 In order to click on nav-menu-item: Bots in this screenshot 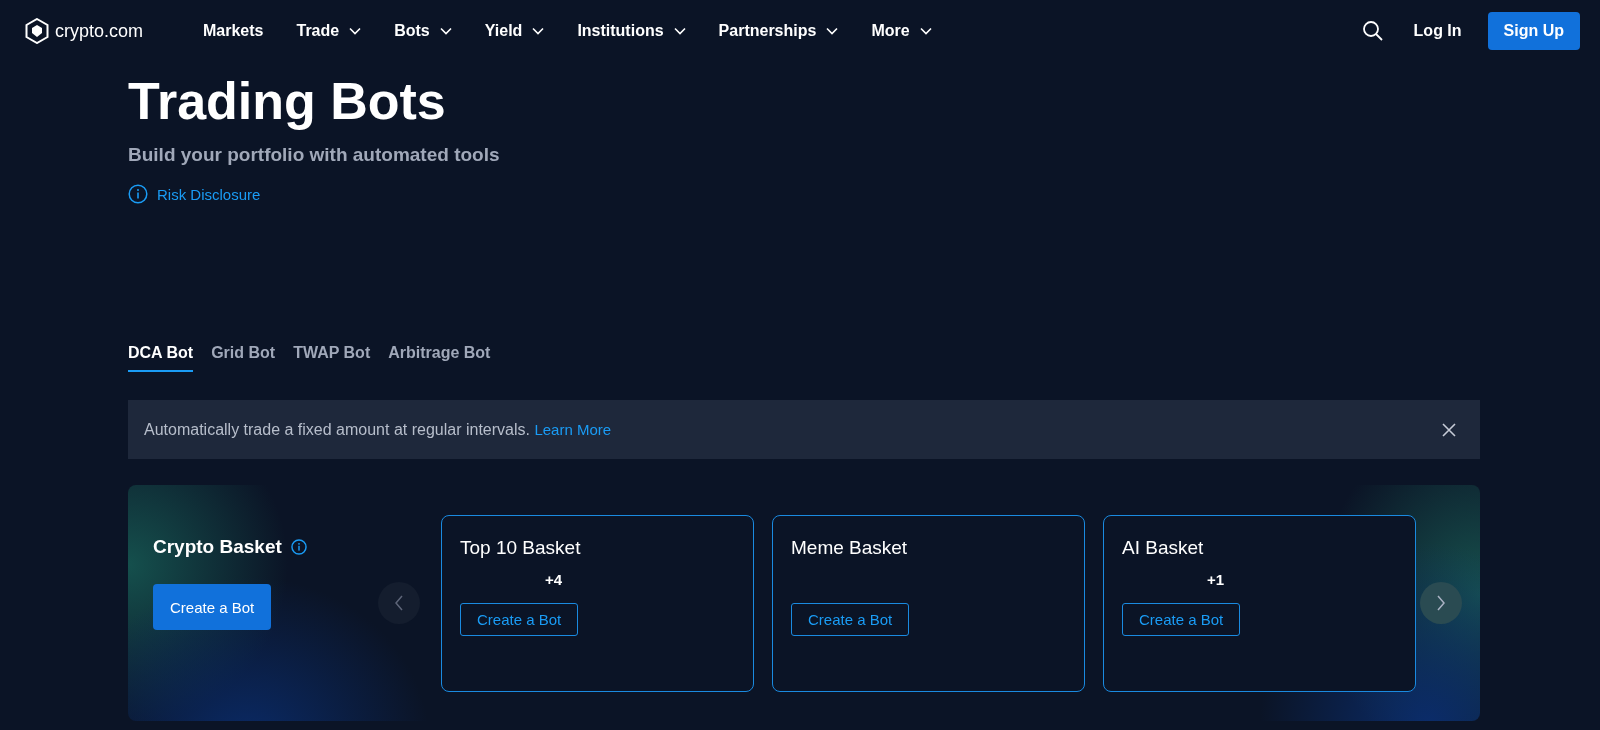, I will do `click(423, 31)`.